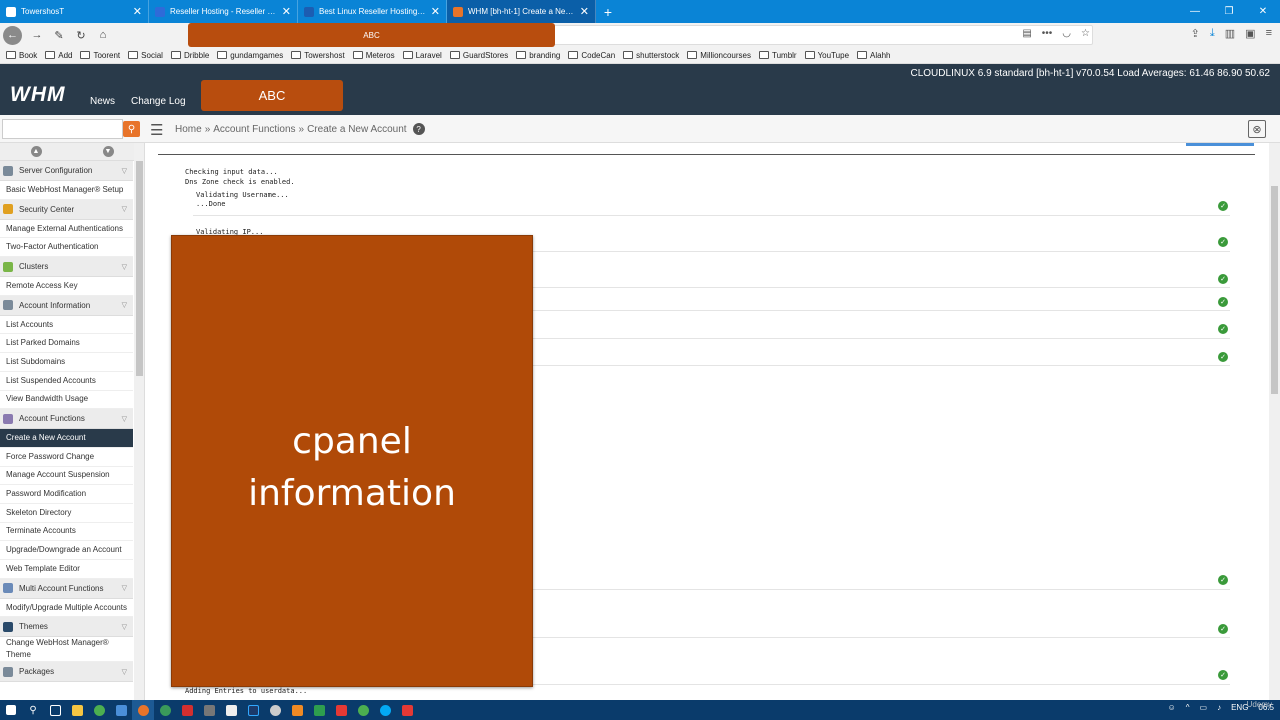  Describe the element at coordinates (66, 229) in the screenshot. I see `sidebar-item: Manage External Authentications` at that location.